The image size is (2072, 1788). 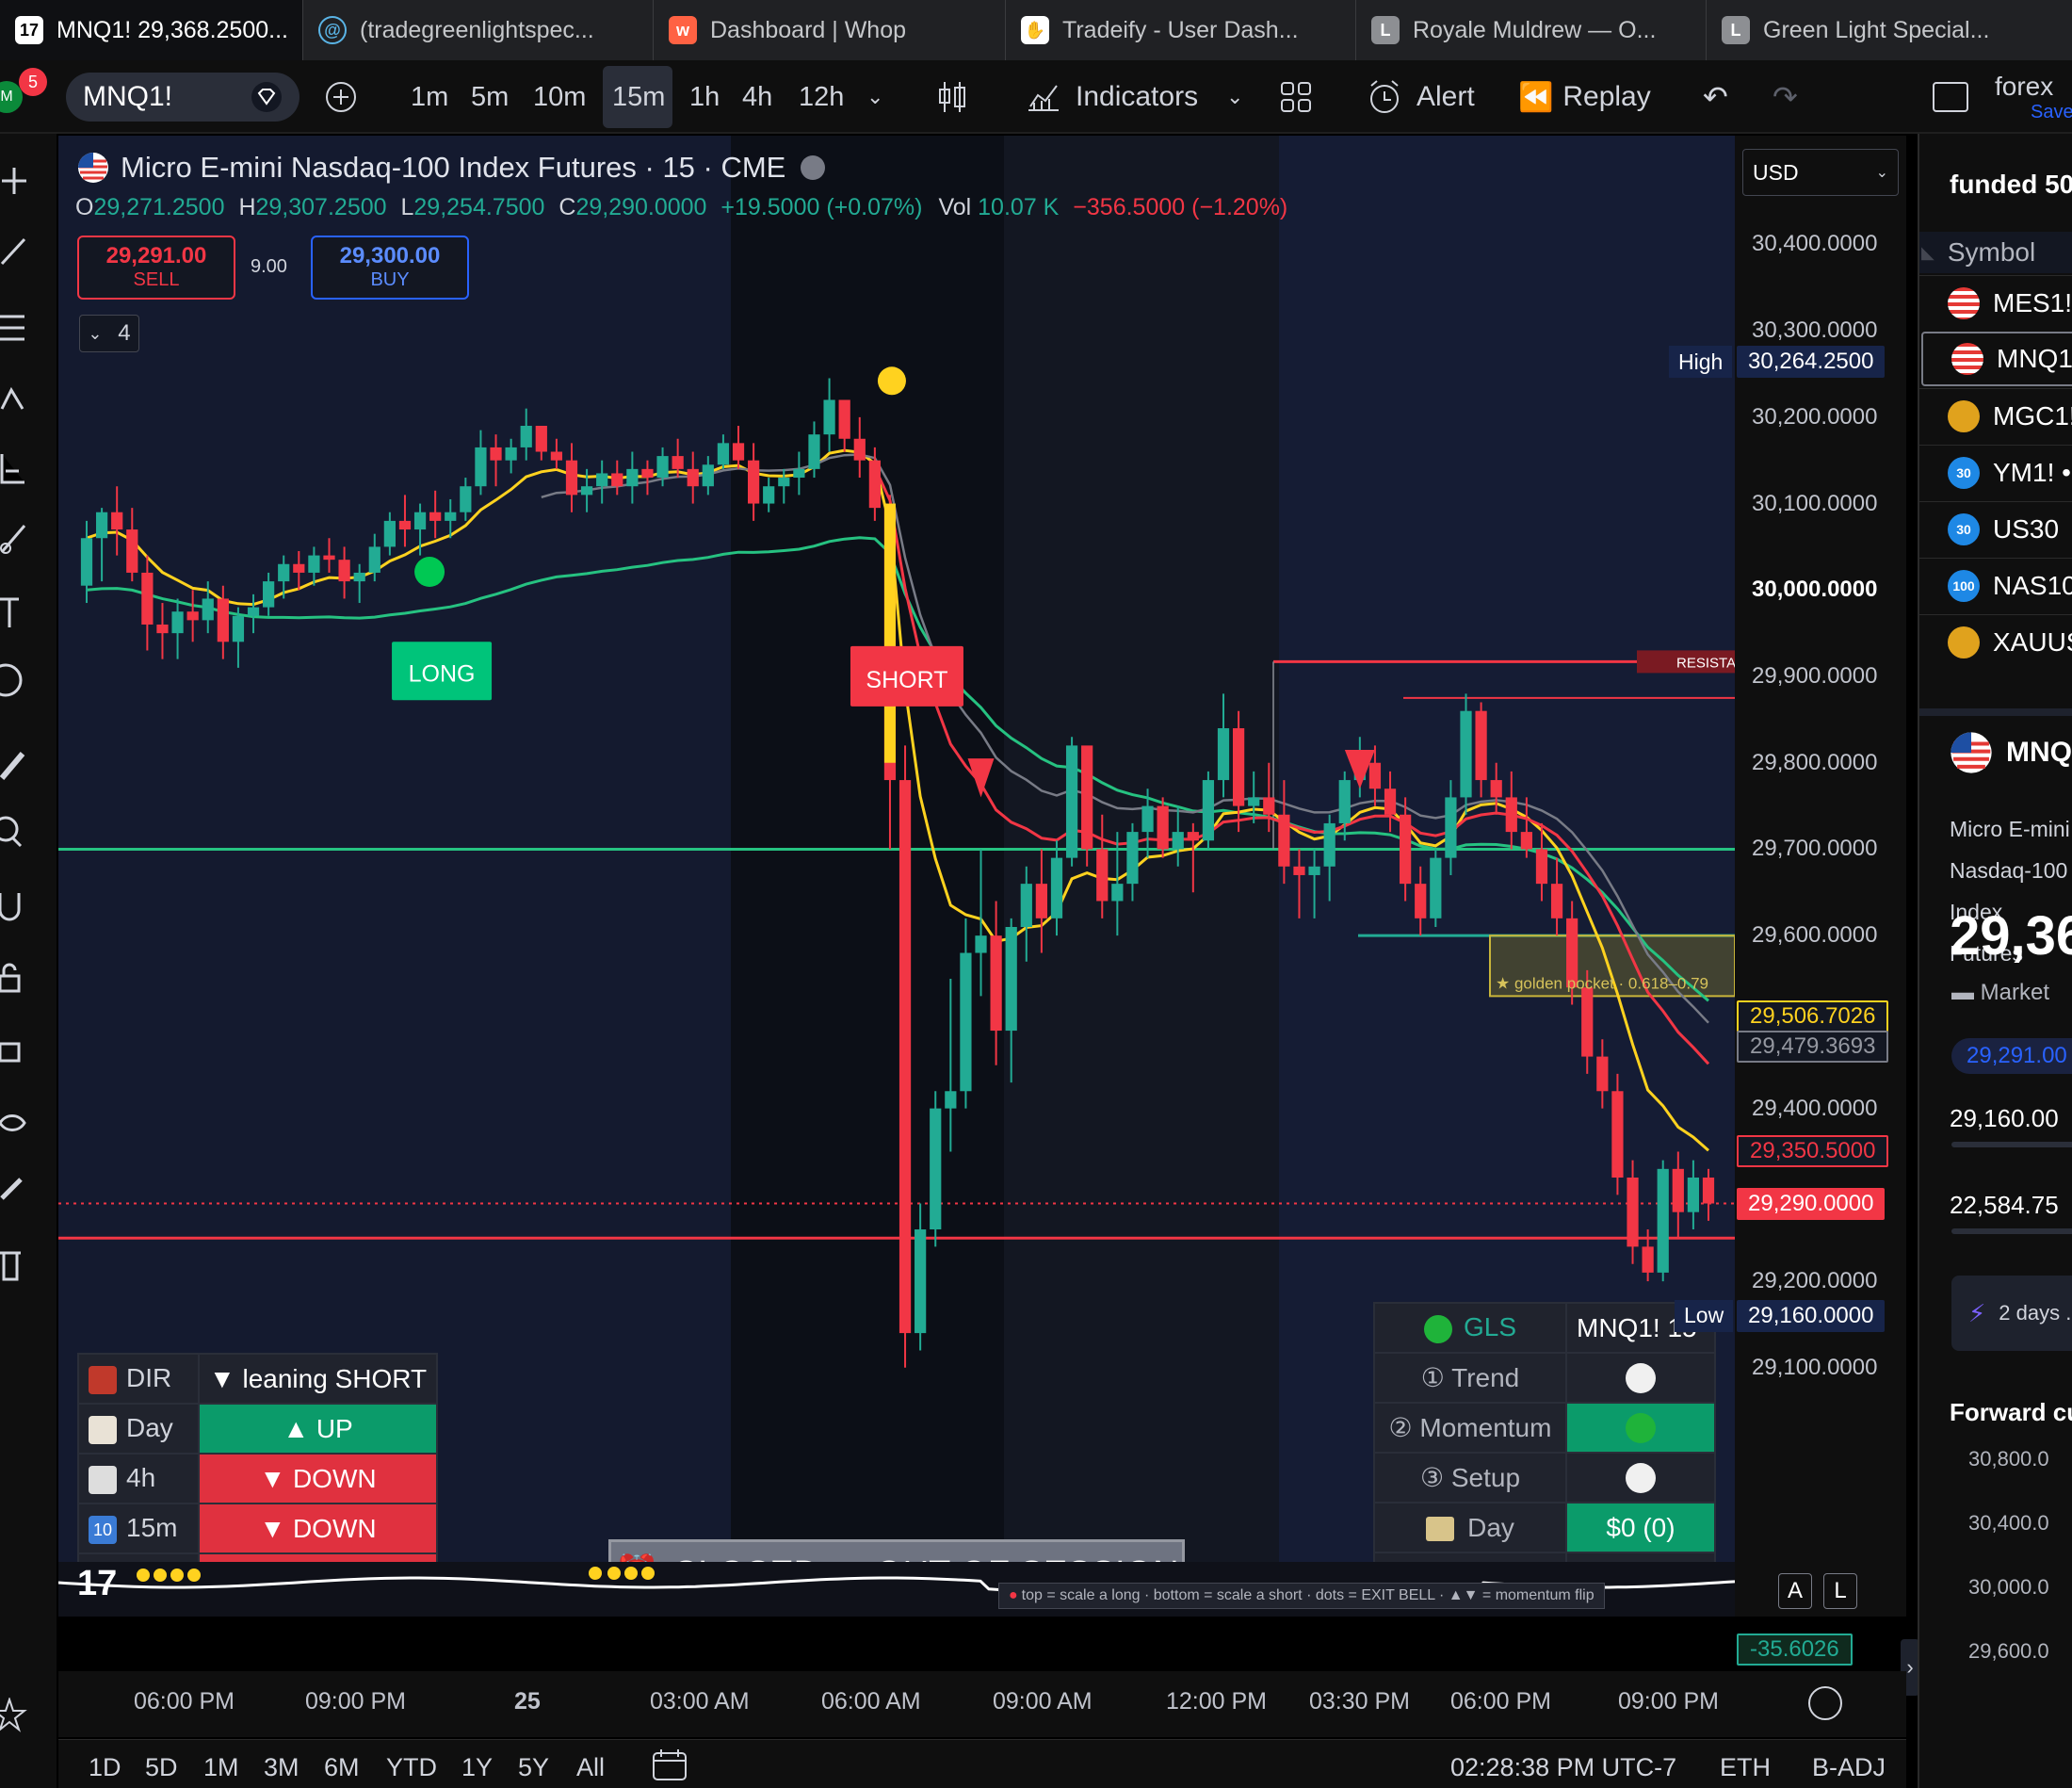 What do you see at coordinates (1795, 1591) in the screenshot?
I see `auto-scale-button: A` at bounding box center [1795, 1591].